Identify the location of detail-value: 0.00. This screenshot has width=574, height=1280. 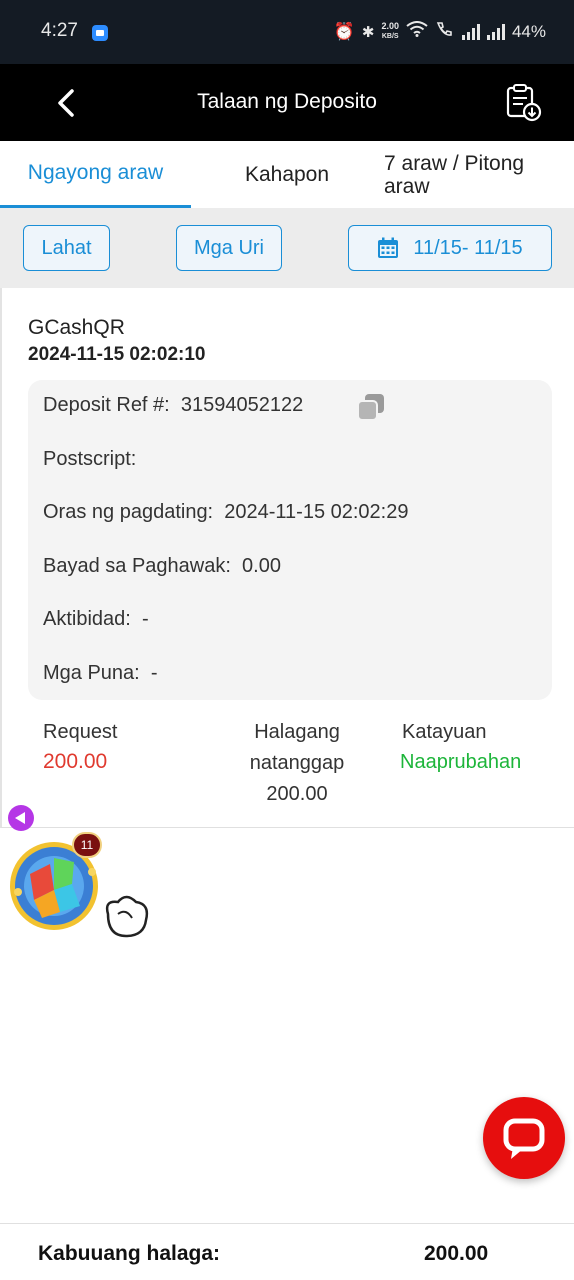
(261, 566).